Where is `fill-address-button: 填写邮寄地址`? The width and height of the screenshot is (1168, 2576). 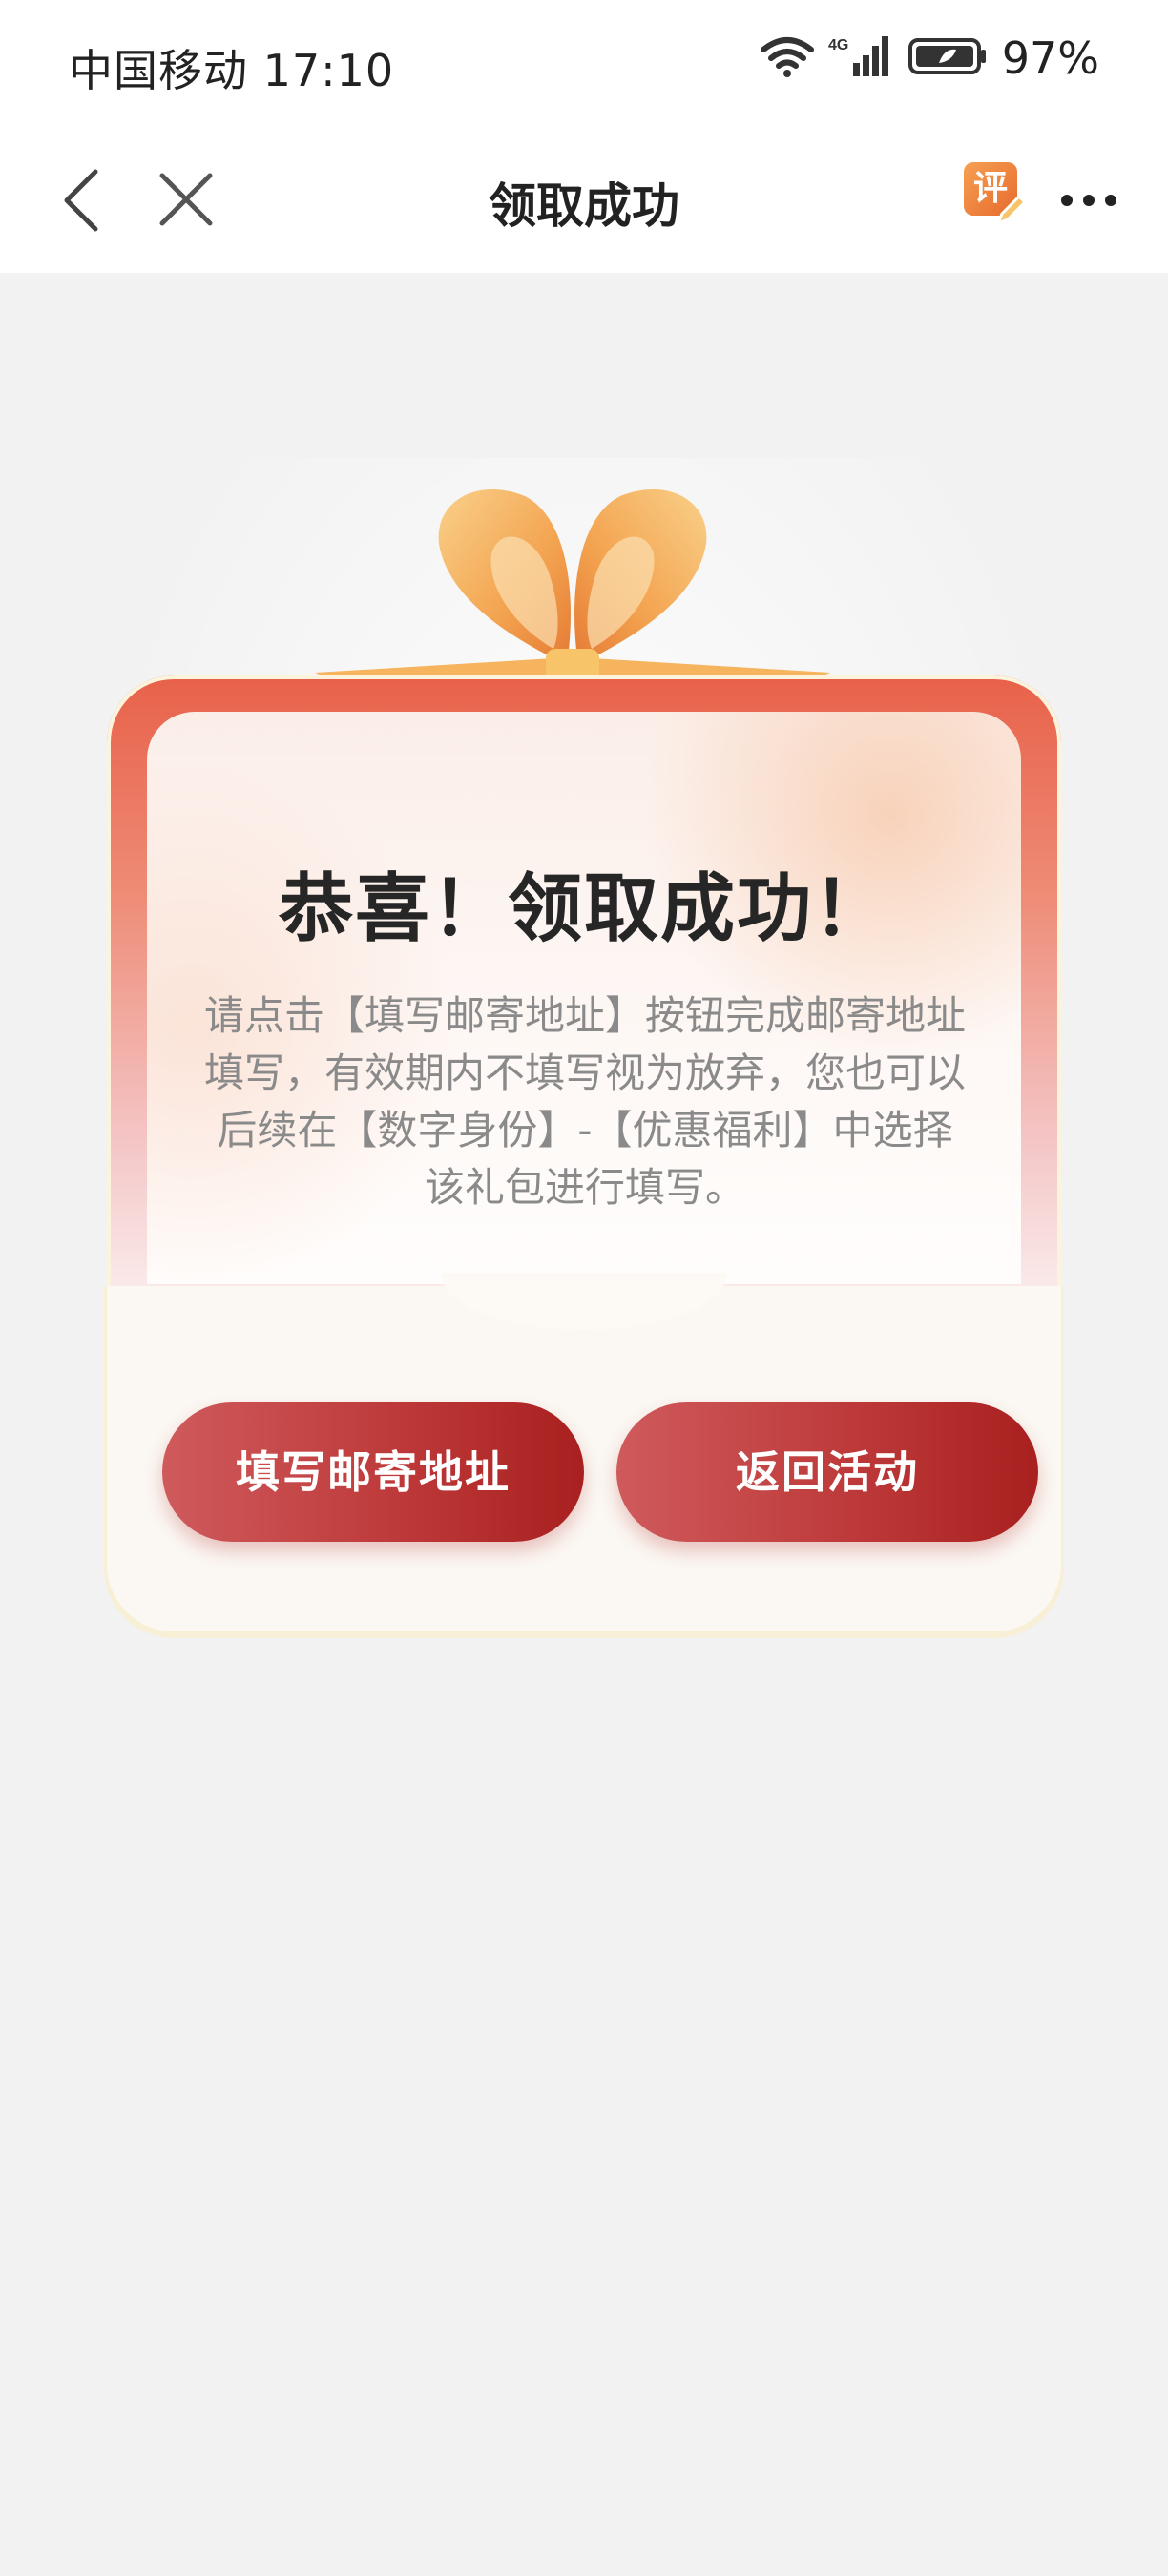 fill-address-button: 填写邮寄地址 is located at coordinates (373, 1472).